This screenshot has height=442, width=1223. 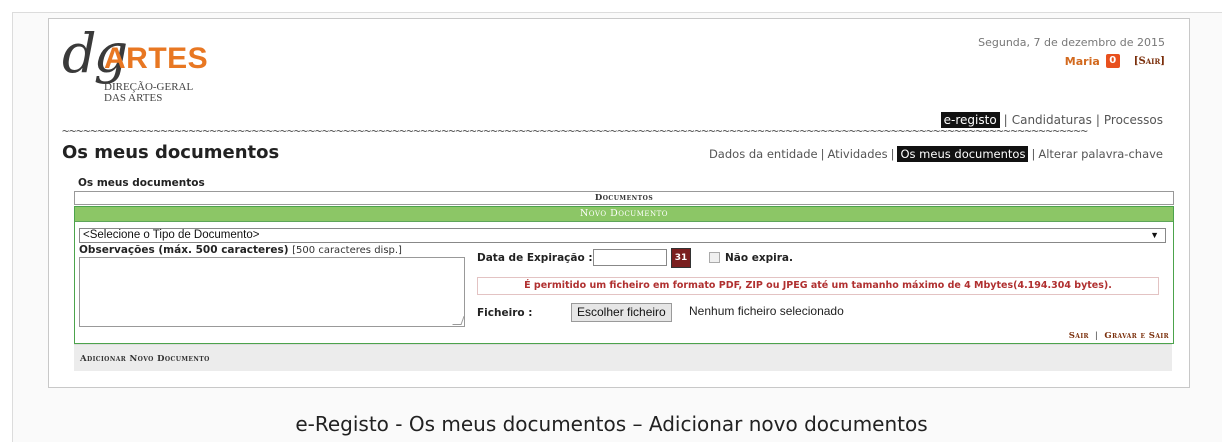 What do you see at coordinates (622, 235) in the screenshot?
I see `document-type-select: <Selecione o Tipo de Documento> ▼` at bounding box center [622, 235].